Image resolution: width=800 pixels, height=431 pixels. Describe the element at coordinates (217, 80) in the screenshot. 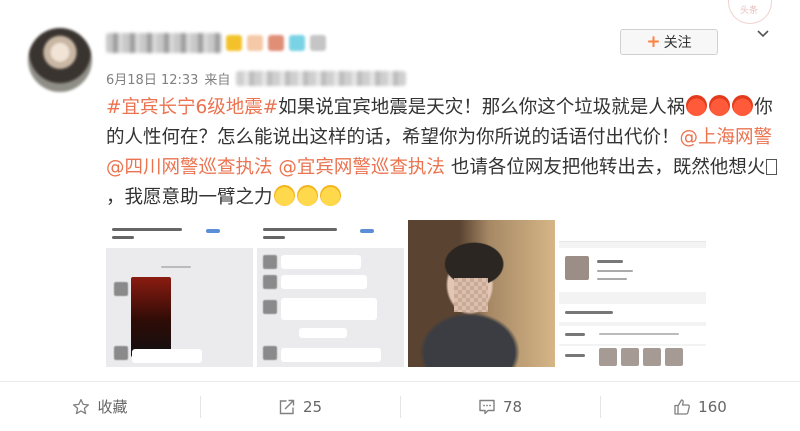

I see `source-prefix: 来自` at that location.